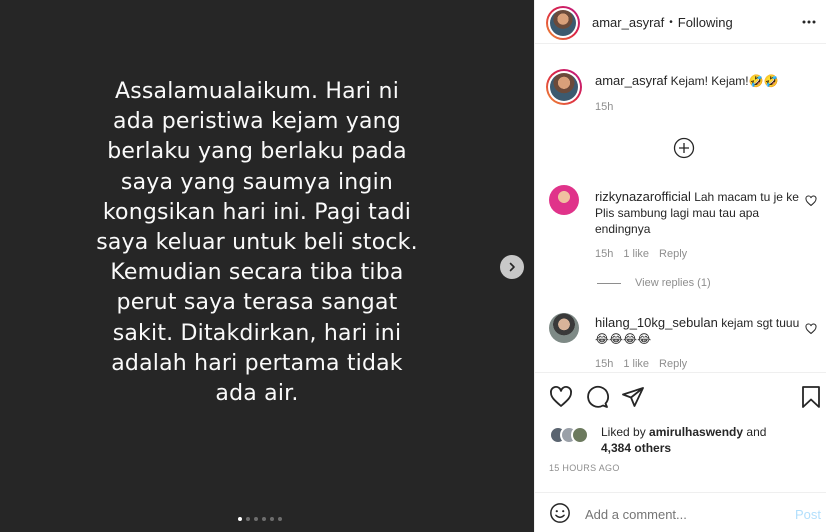 The height and width of the screenshot is (532, 826). What do you see at coordinates (808, 514) in the screenshot?
I see `post-comment-button: Post` at bounding box center [808, 514].